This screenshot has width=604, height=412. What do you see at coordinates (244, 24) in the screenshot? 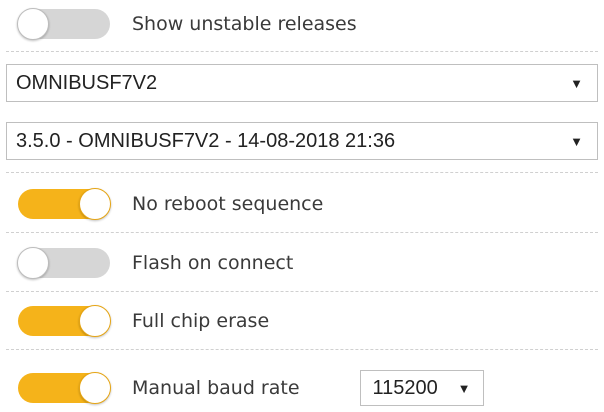
I see `unstable-releases-label: Show unstable releases` at bounding box center [244, 24].